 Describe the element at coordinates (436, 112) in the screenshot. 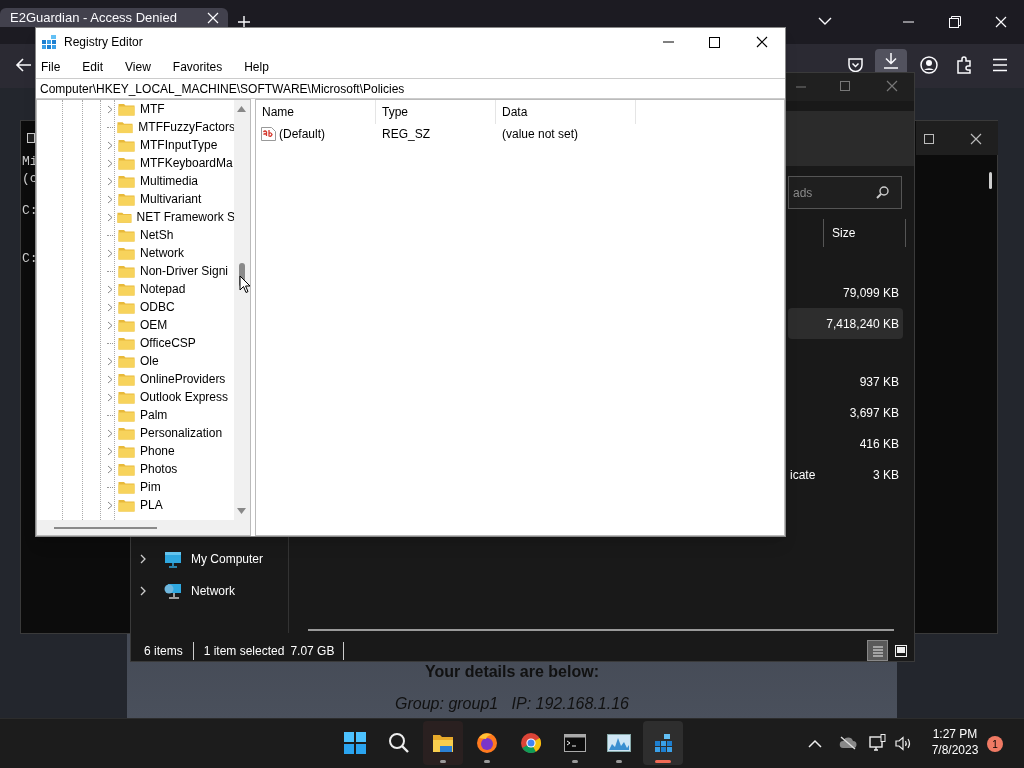

I see `column-header: Type` at that location.